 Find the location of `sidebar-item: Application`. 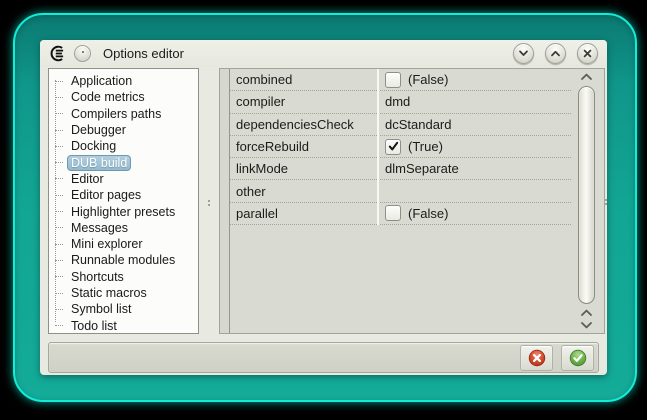

sidebar-item: Application is located at coordinates (126, 81).